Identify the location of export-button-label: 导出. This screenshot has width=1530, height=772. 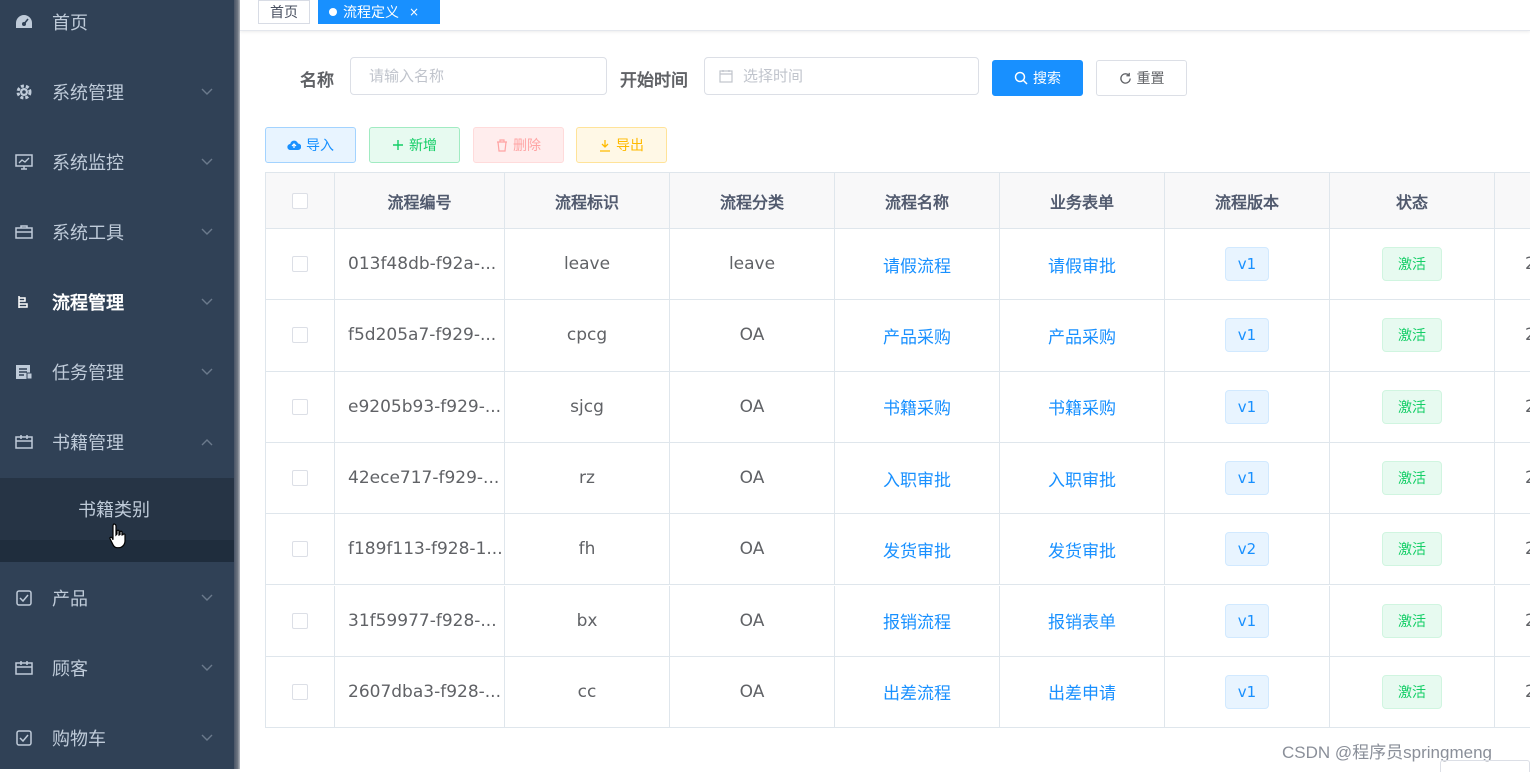
(630, 146).